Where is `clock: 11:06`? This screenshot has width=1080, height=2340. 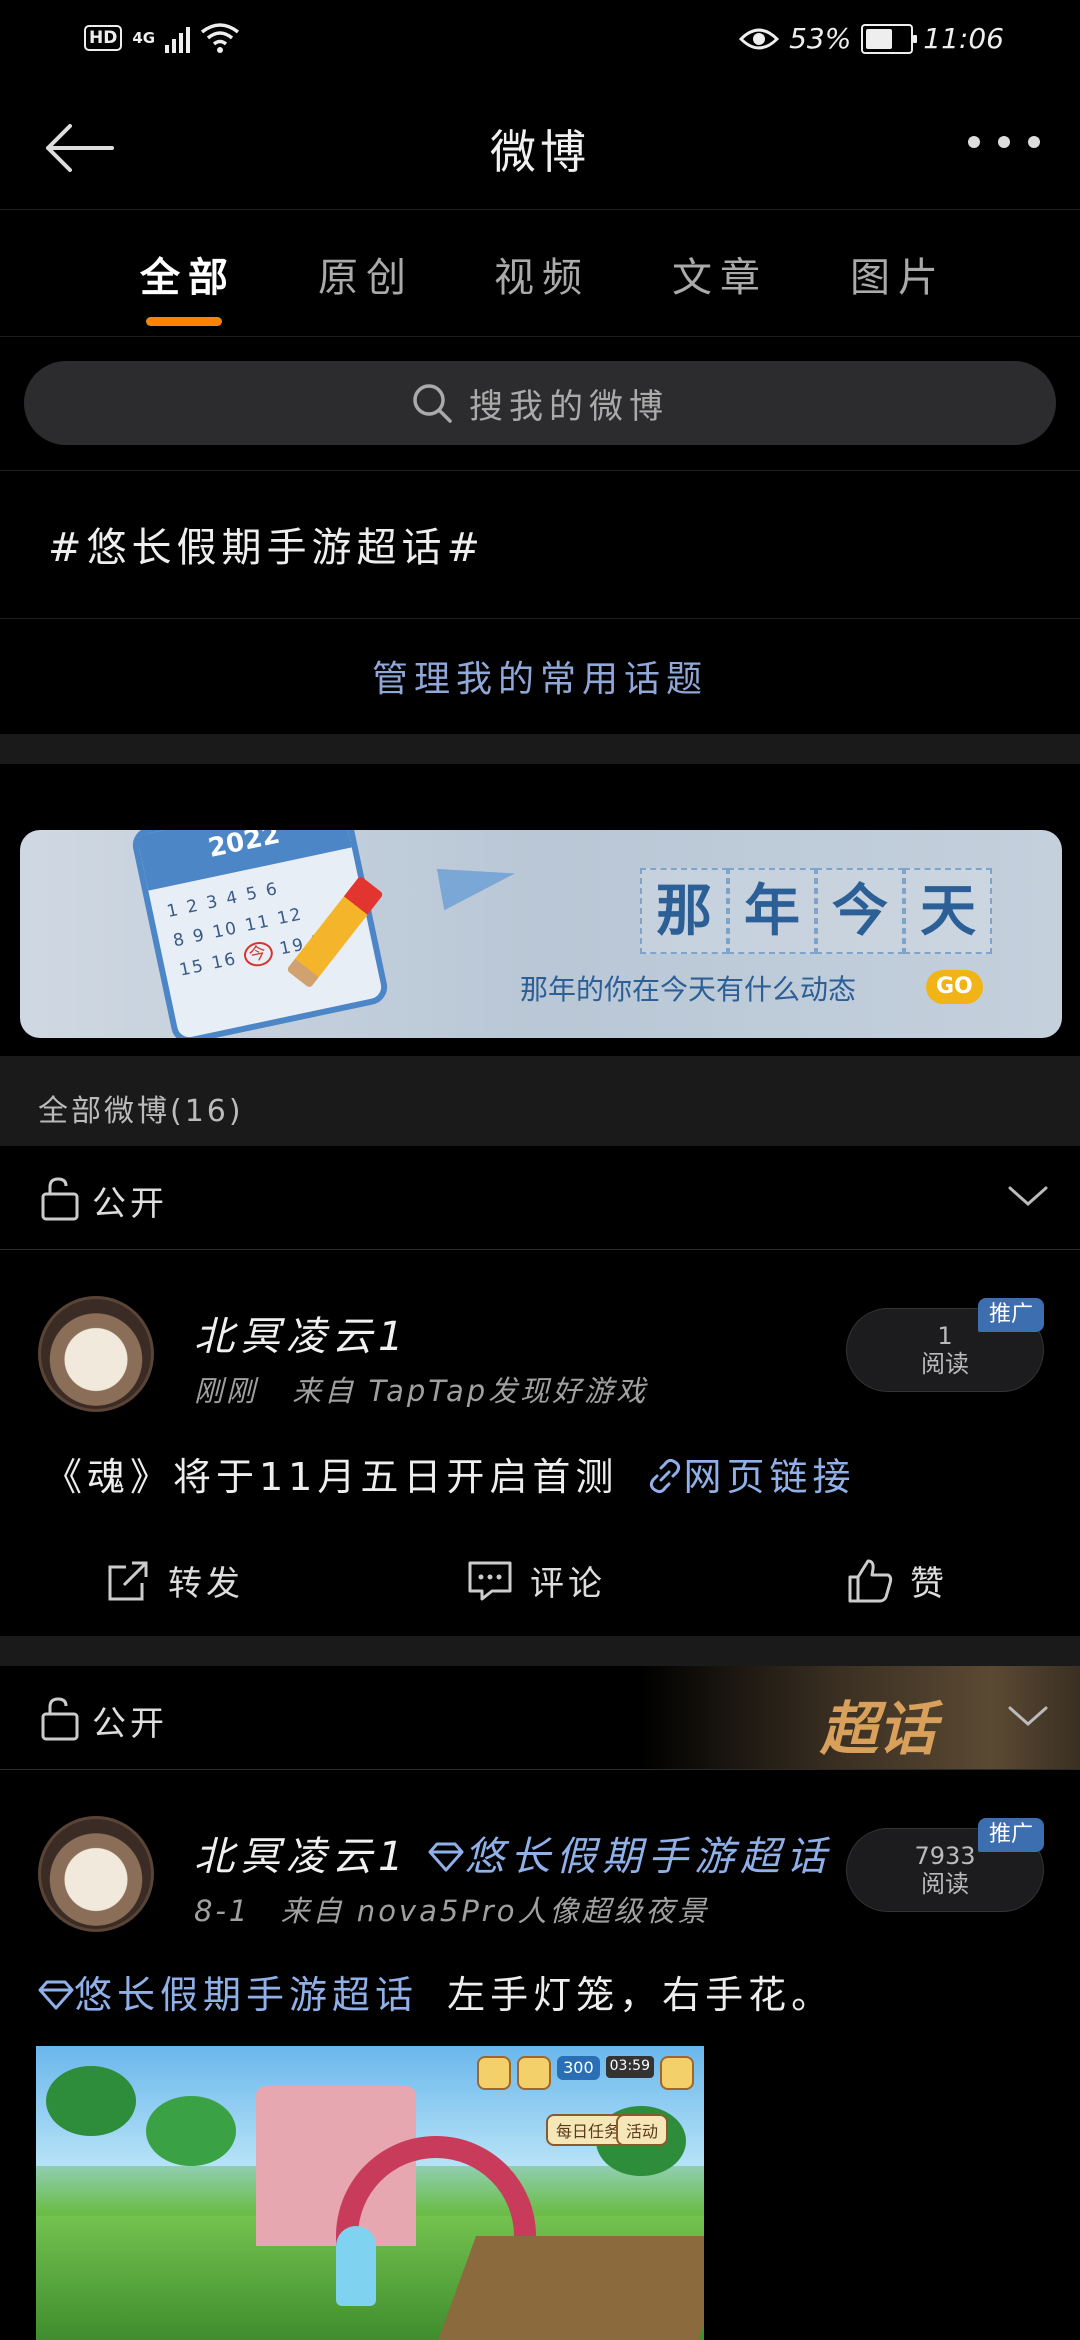
clock: 11:06 is located at coordinates (963, 38).